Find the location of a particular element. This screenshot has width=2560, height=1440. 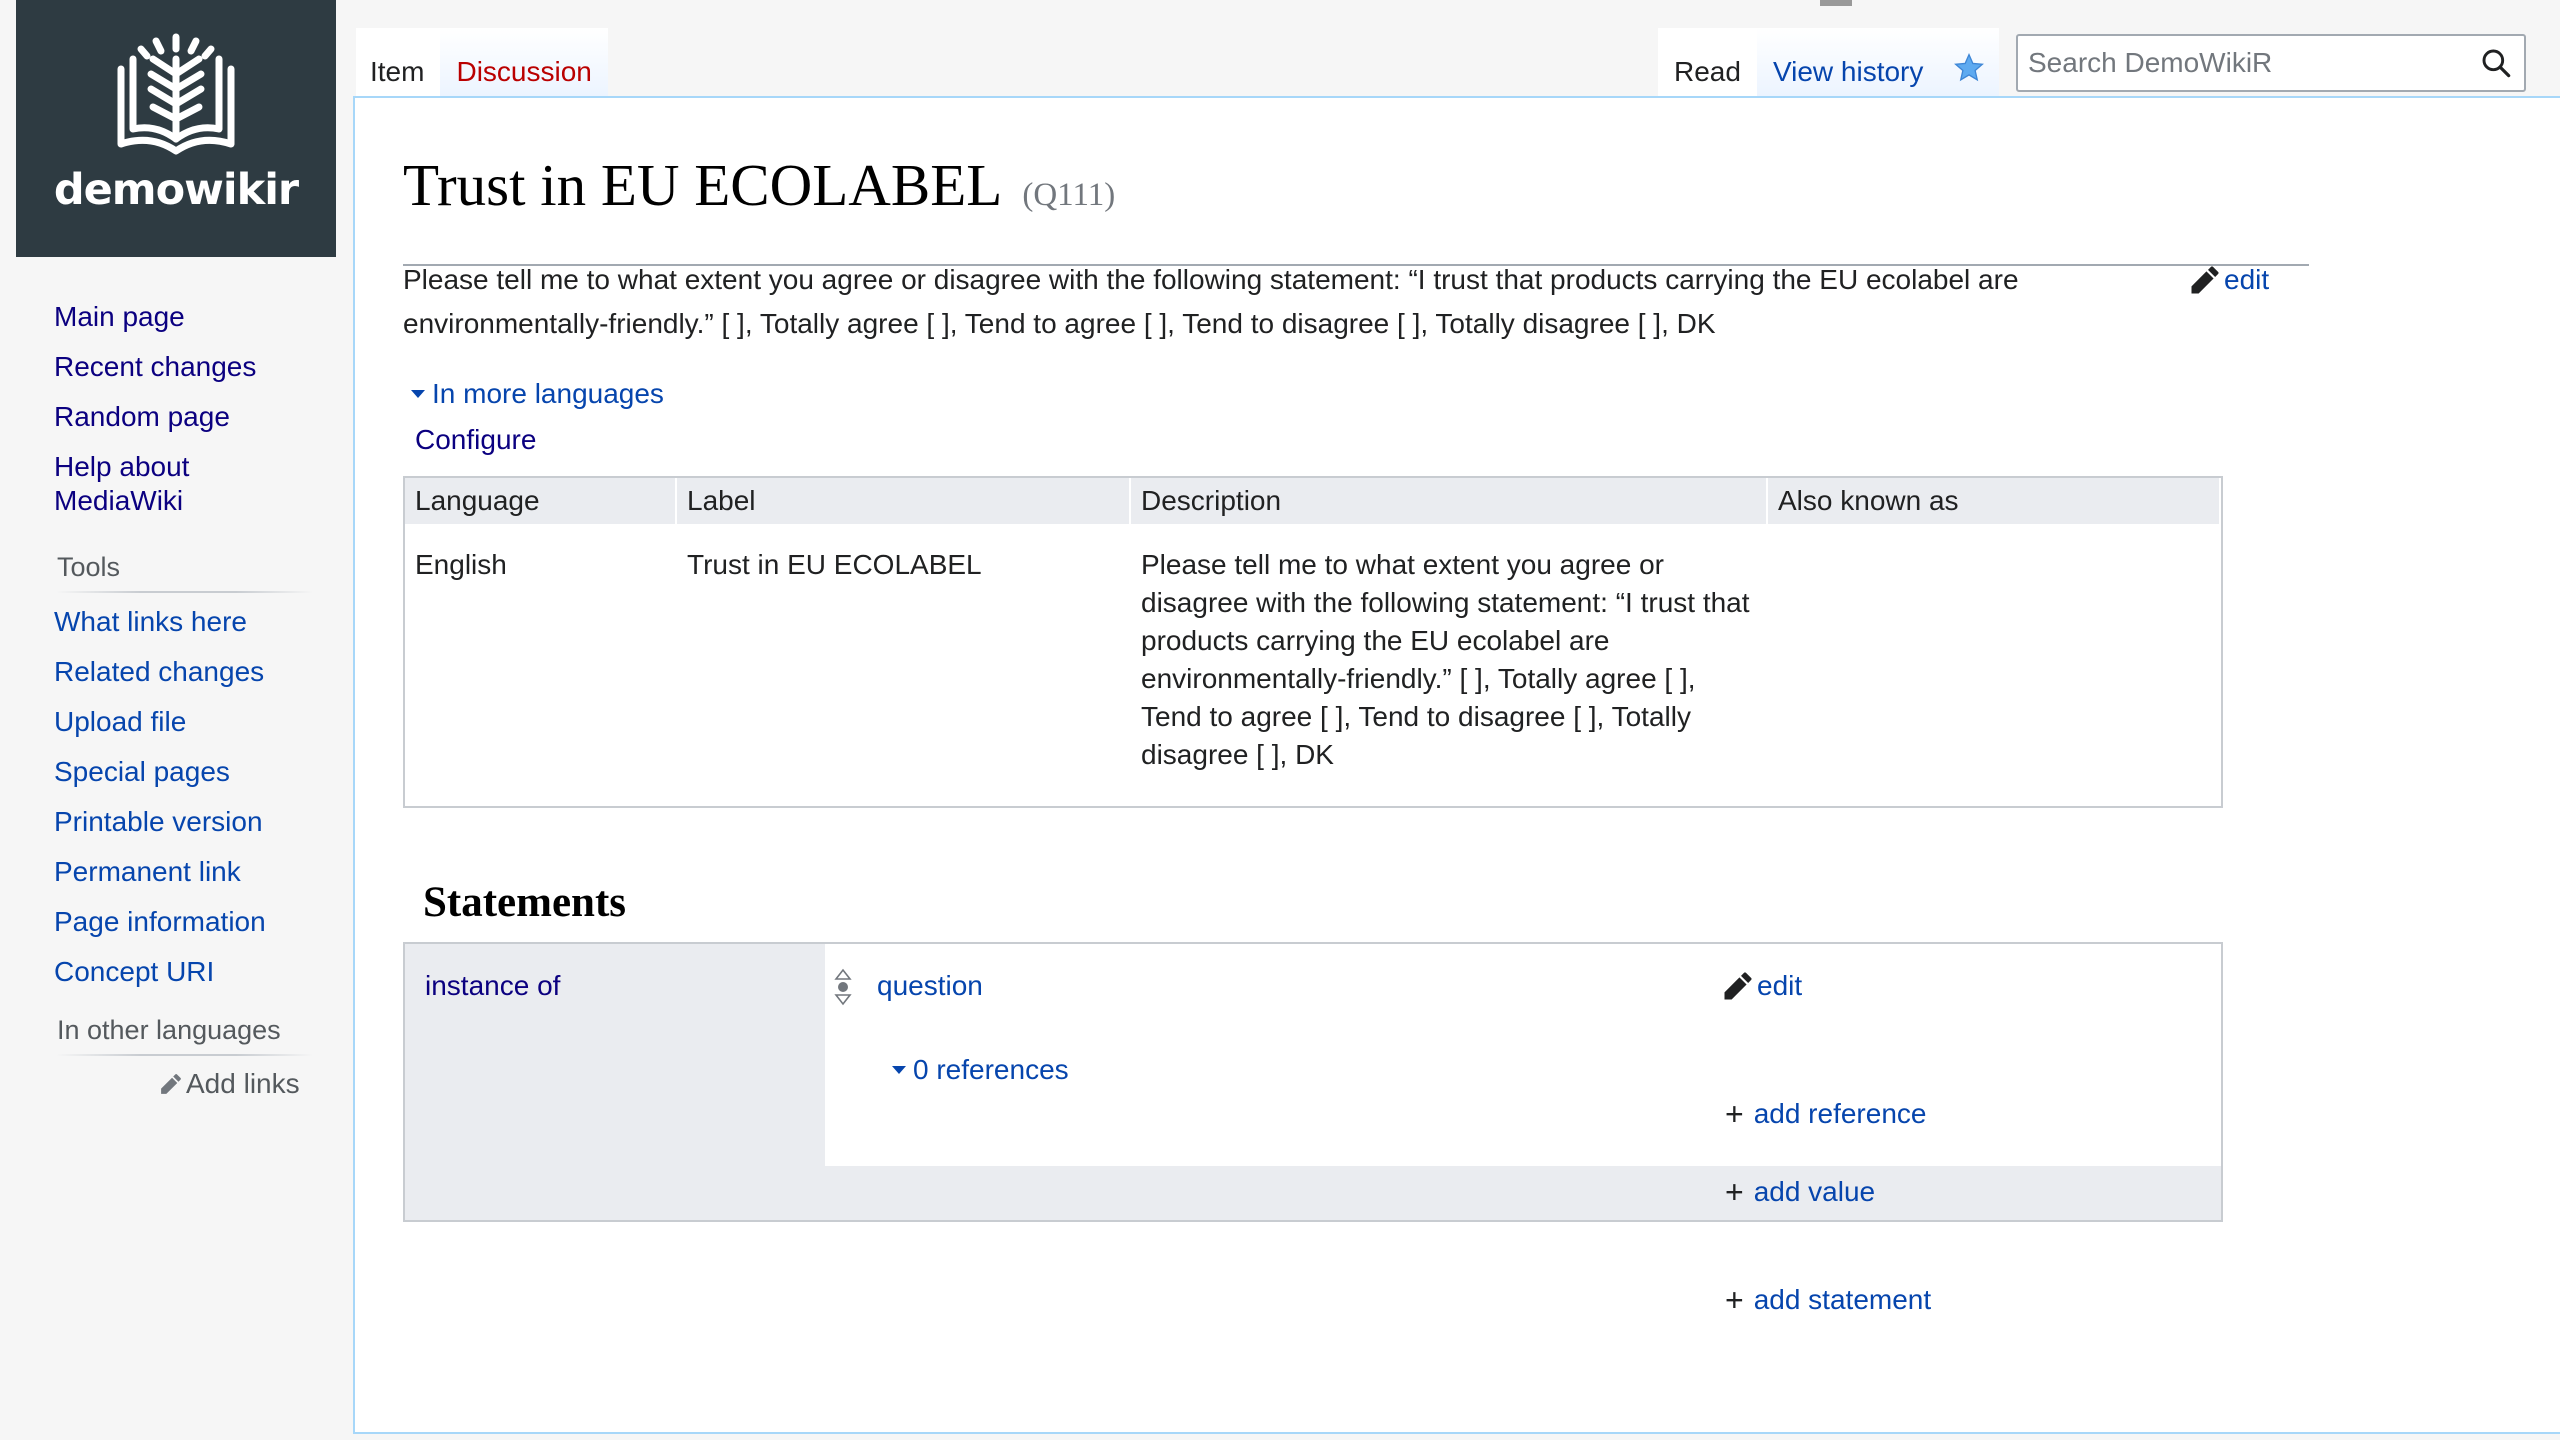

references-toggle: 0 references is located at coordinates (980, 1070).